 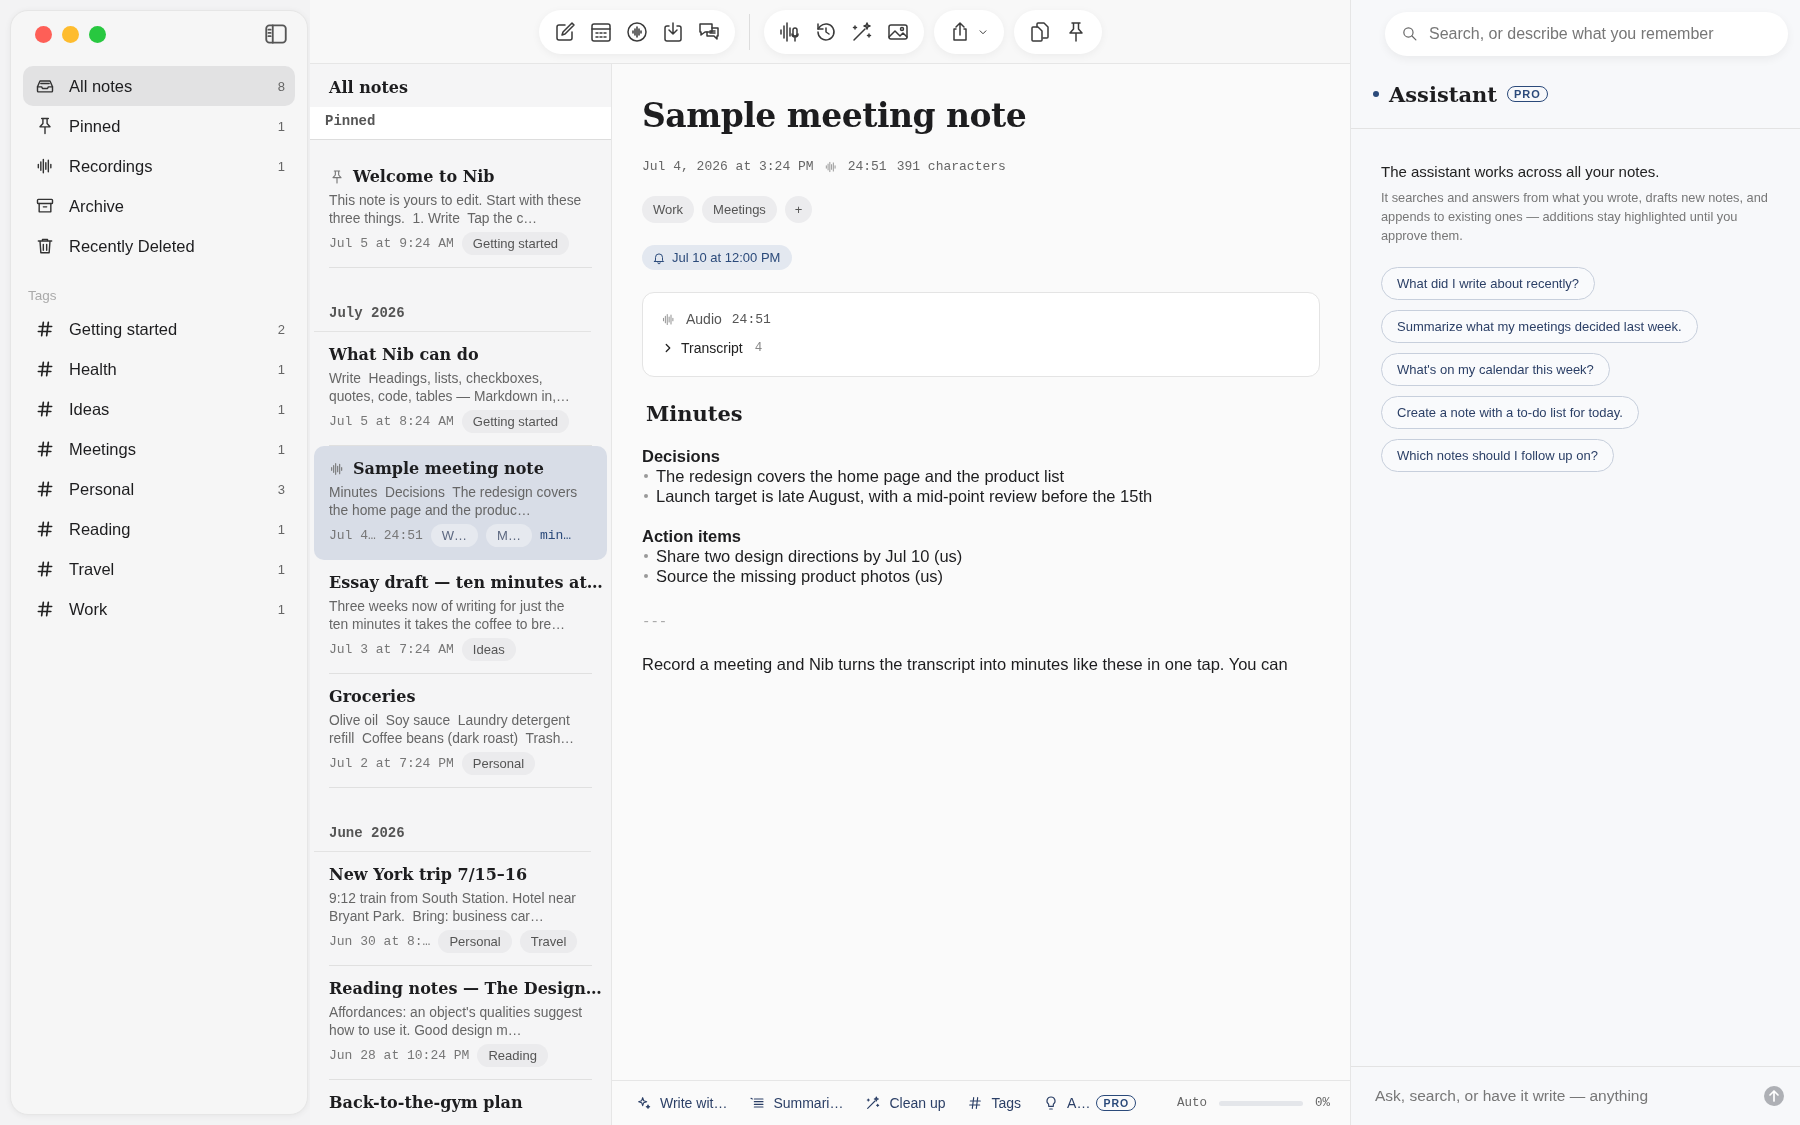 What do you see at coordinates (905, 1103) in the screenshot?
I see `action-button: Clean up` at bounding box center [905, 1103].